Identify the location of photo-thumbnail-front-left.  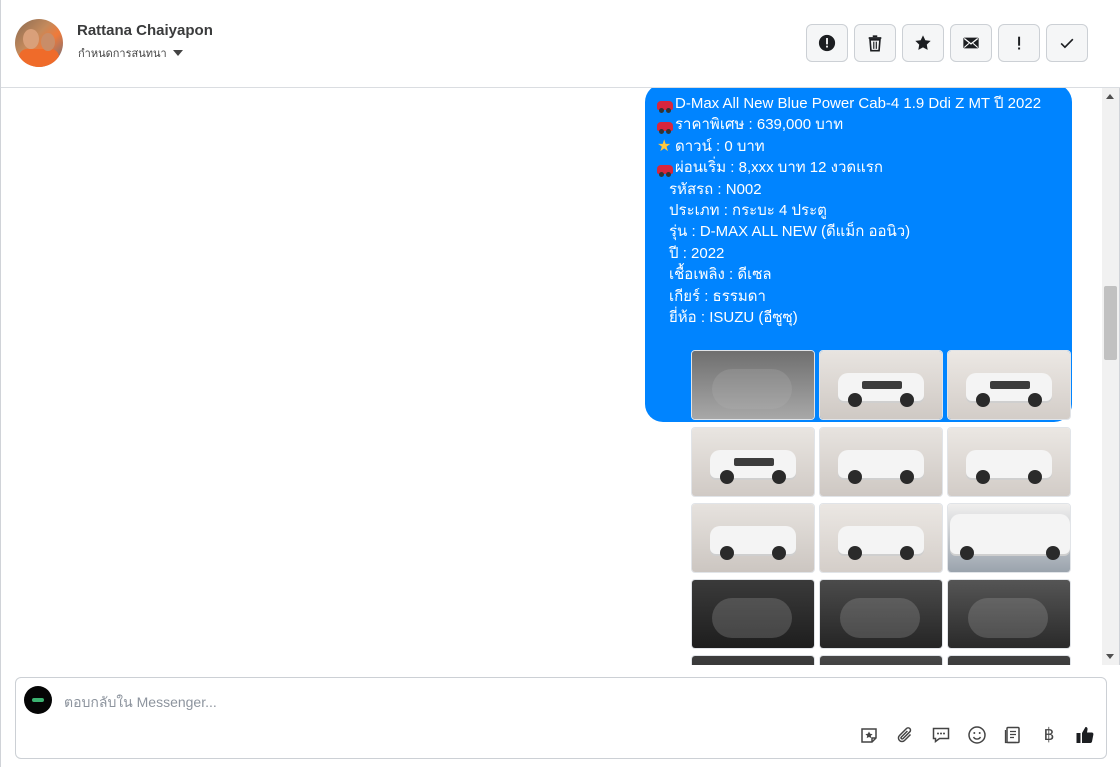
(881, 385).